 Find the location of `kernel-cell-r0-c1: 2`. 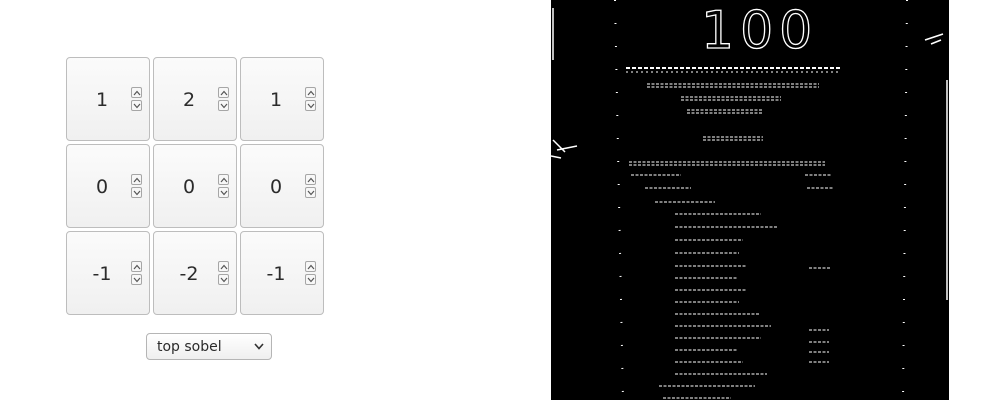

kernel-cell-r0-c1: 2 is located at coordinates (195, 99).